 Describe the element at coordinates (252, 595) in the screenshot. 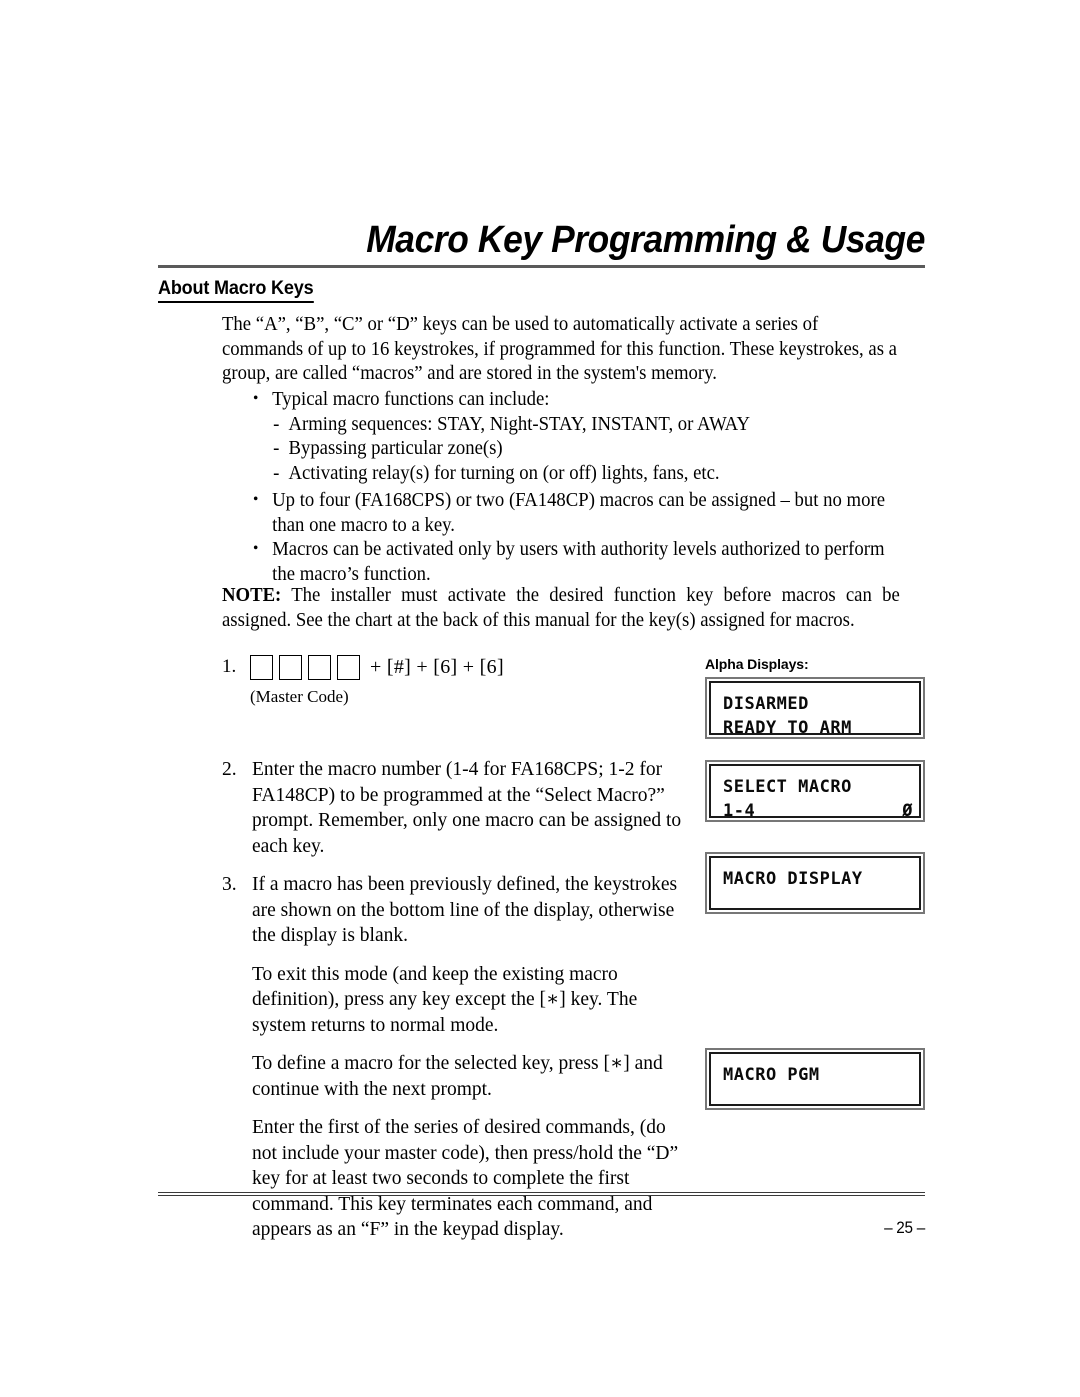

I see `note-label: NOTE:` at that location.